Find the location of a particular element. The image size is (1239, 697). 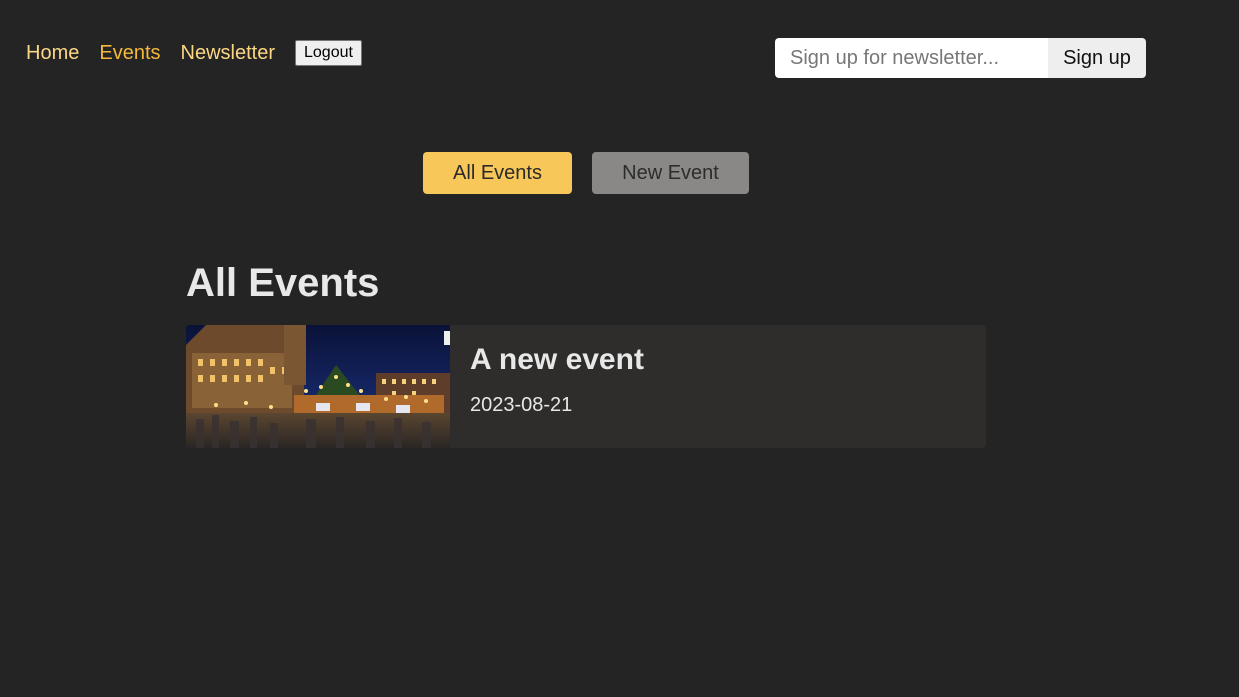

event-card: A new event 2023-08-21 is located at coordinates (586, 386).